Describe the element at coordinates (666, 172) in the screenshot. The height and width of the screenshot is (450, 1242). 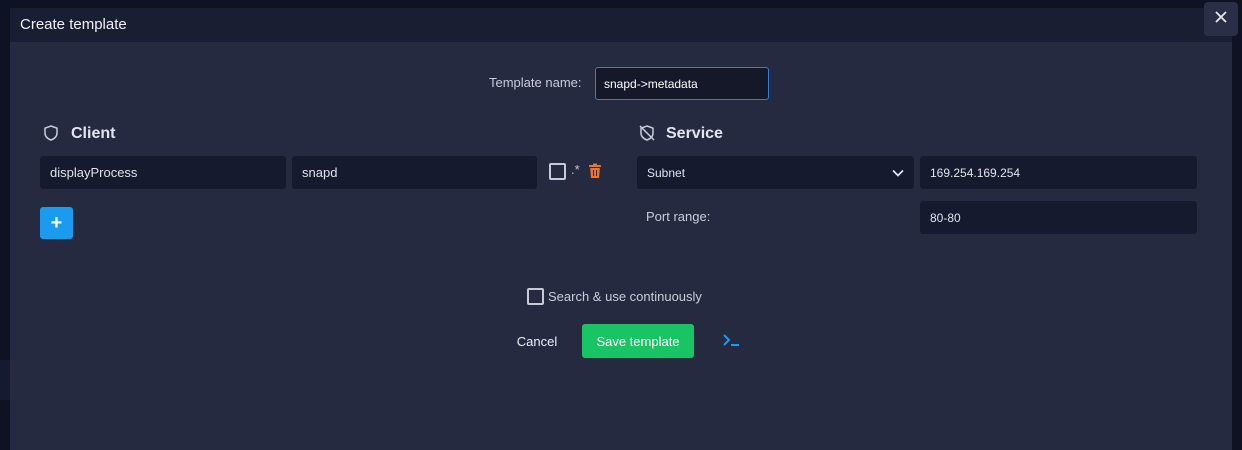
I see `service-type-value: Subnet` at that location.